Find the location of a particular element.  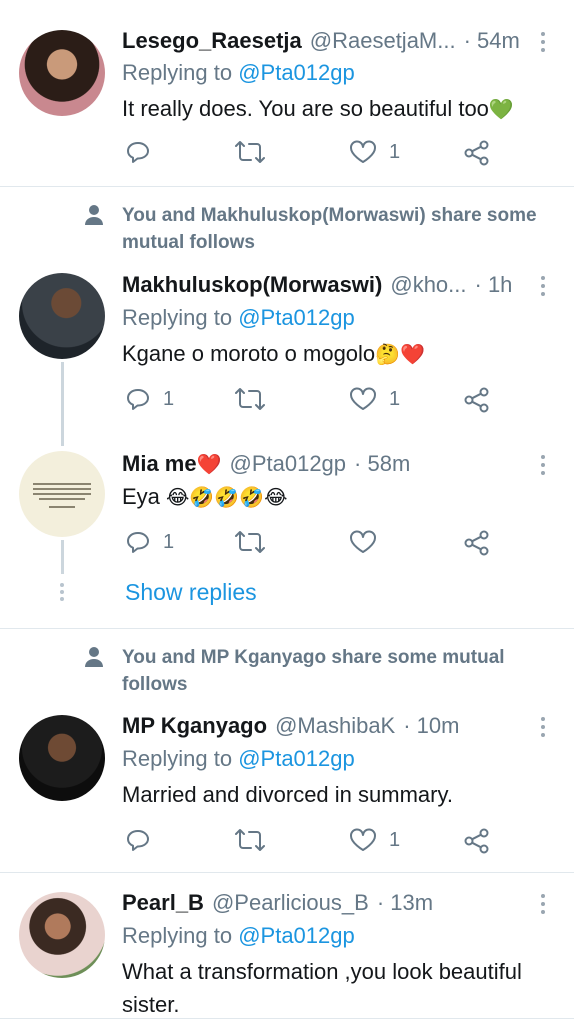

avatar-quote-lines is located at coordinates (62, 494).